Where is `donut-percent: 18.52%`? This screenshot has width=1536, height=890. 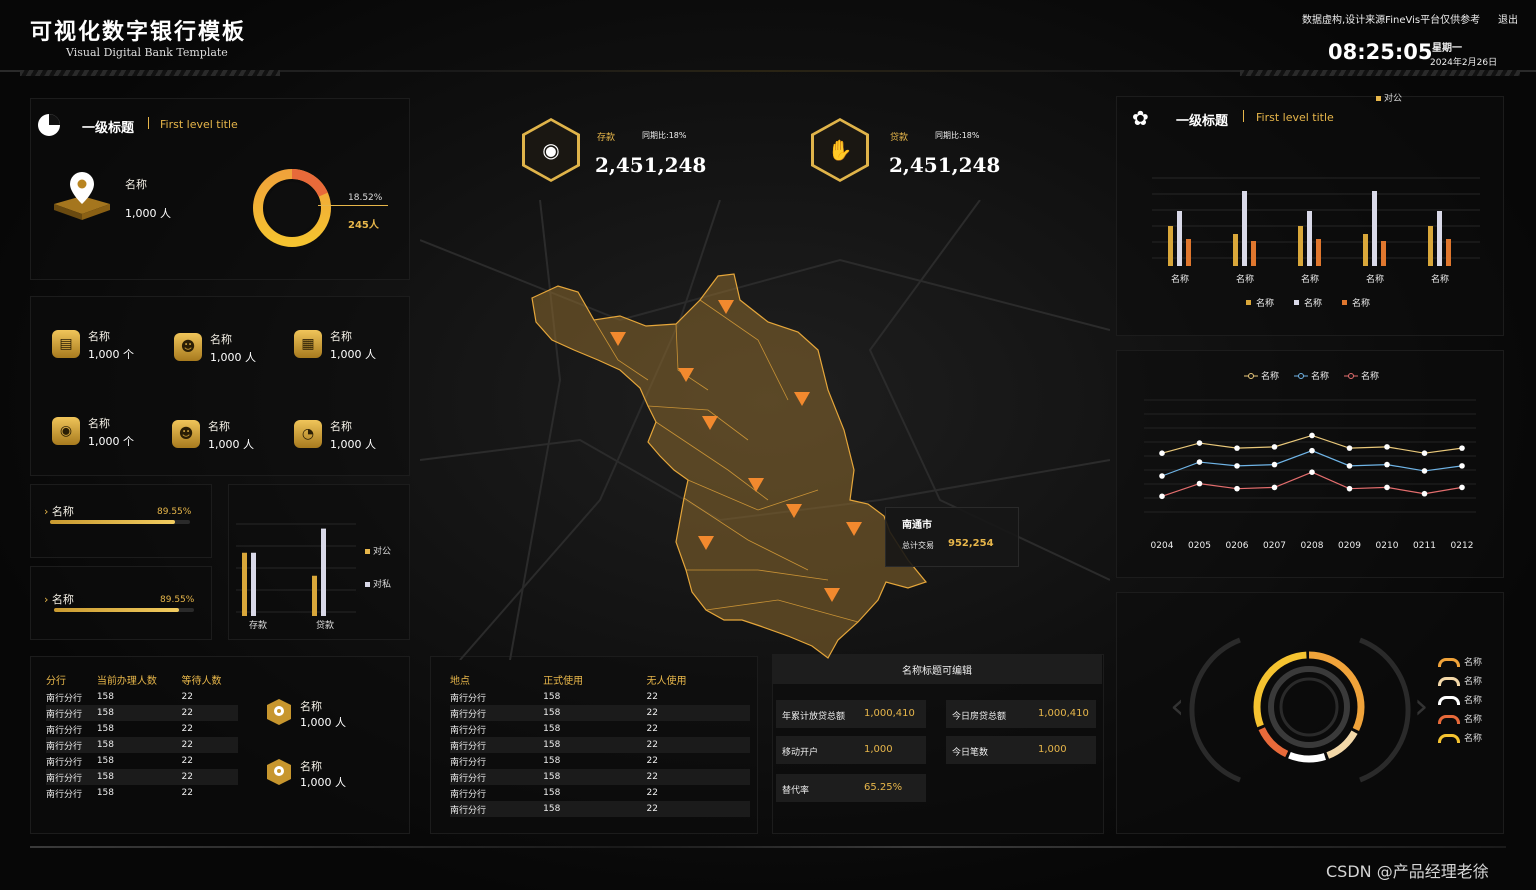 donut-percent: 18.52% is located at coordinates (365, 198).